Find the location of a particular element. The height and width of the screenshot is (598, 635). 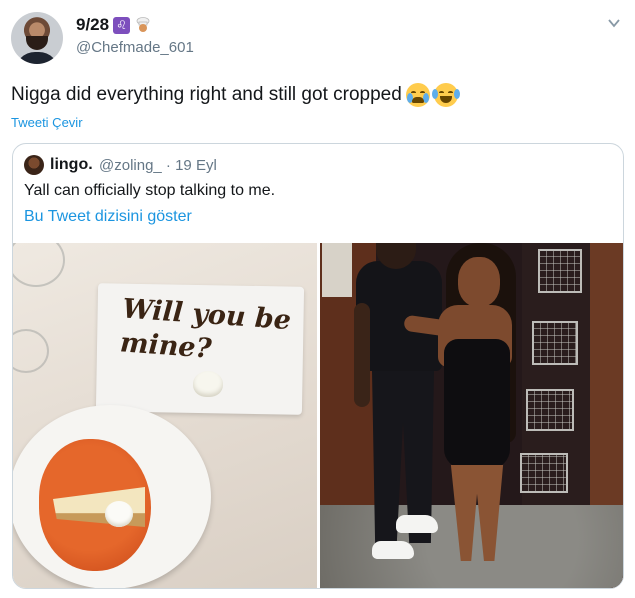

display-name-text: 9/28 is located at coordinates (93, 24).